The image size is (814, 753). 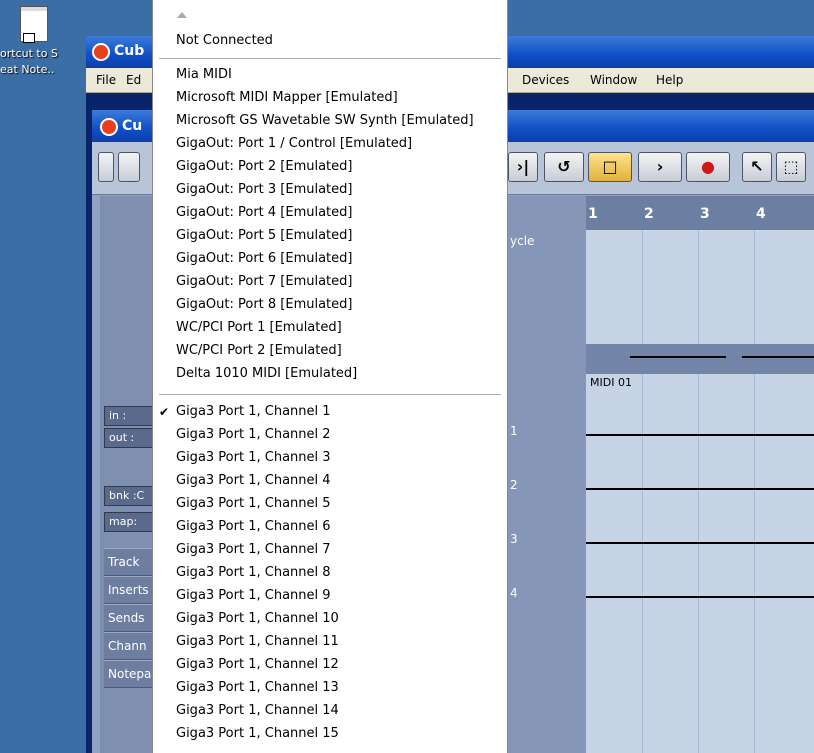 What do you see at coordinates (253, 550) in the screenshot?
I see `menu-item-channel: Giga3 Port 1, Channel 7` at bounding box center [253, 550].